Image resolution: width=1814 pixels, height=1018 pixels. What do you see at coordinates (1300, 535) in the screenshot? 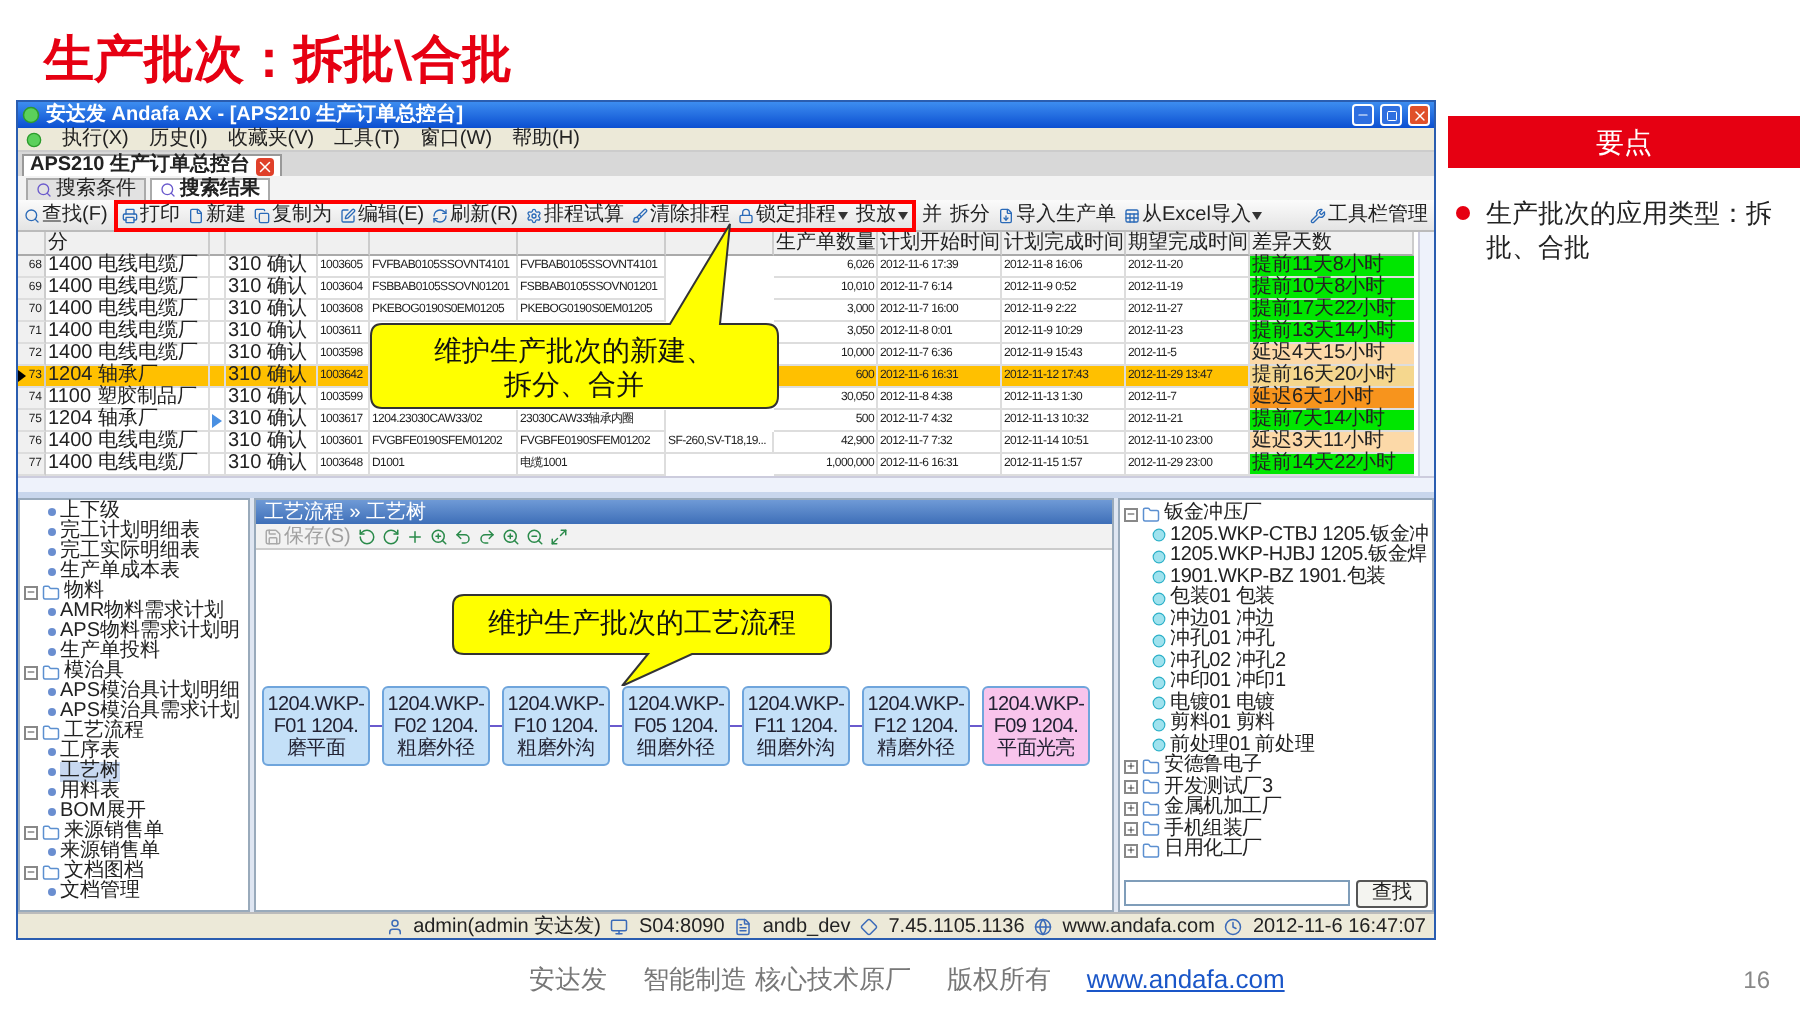
I see `tree-item: 1205.WKP-CTBJ 1205.钣金冲` at bounding box center [1300, 535].